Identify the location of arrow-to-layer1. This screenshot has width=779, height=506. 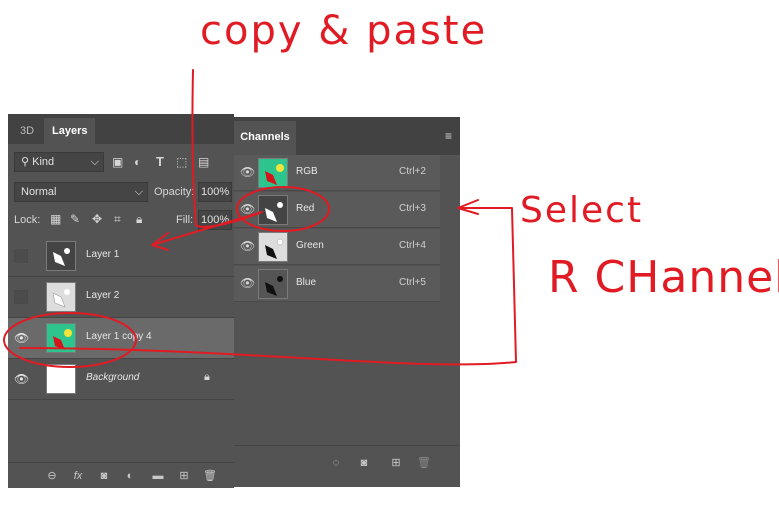
(227, 148).